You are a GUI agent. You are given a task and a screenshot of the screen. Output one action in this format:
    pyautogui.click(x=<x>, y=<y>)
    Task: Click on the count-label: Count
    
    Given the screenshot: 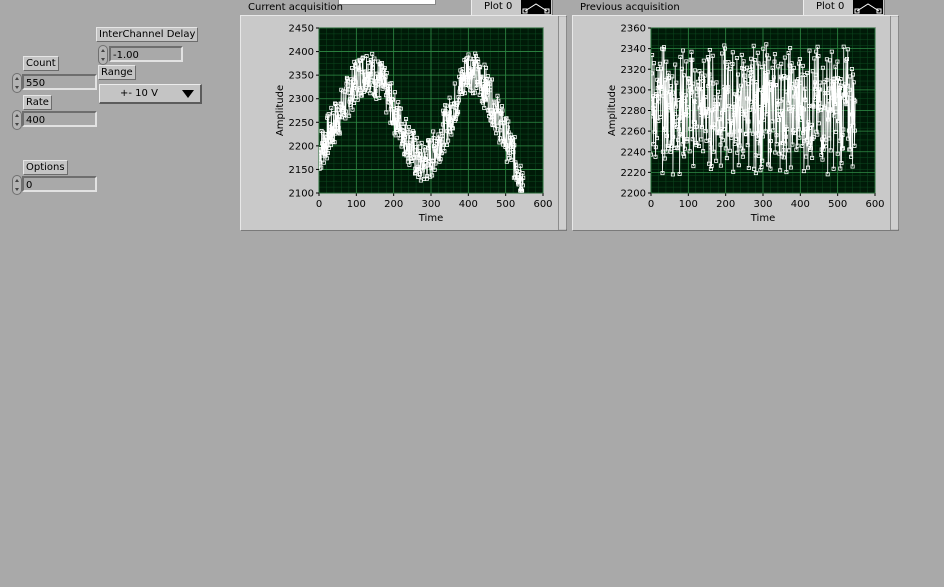 What is the action you would take?
    pyautogui.click(x=41, y=63)
    